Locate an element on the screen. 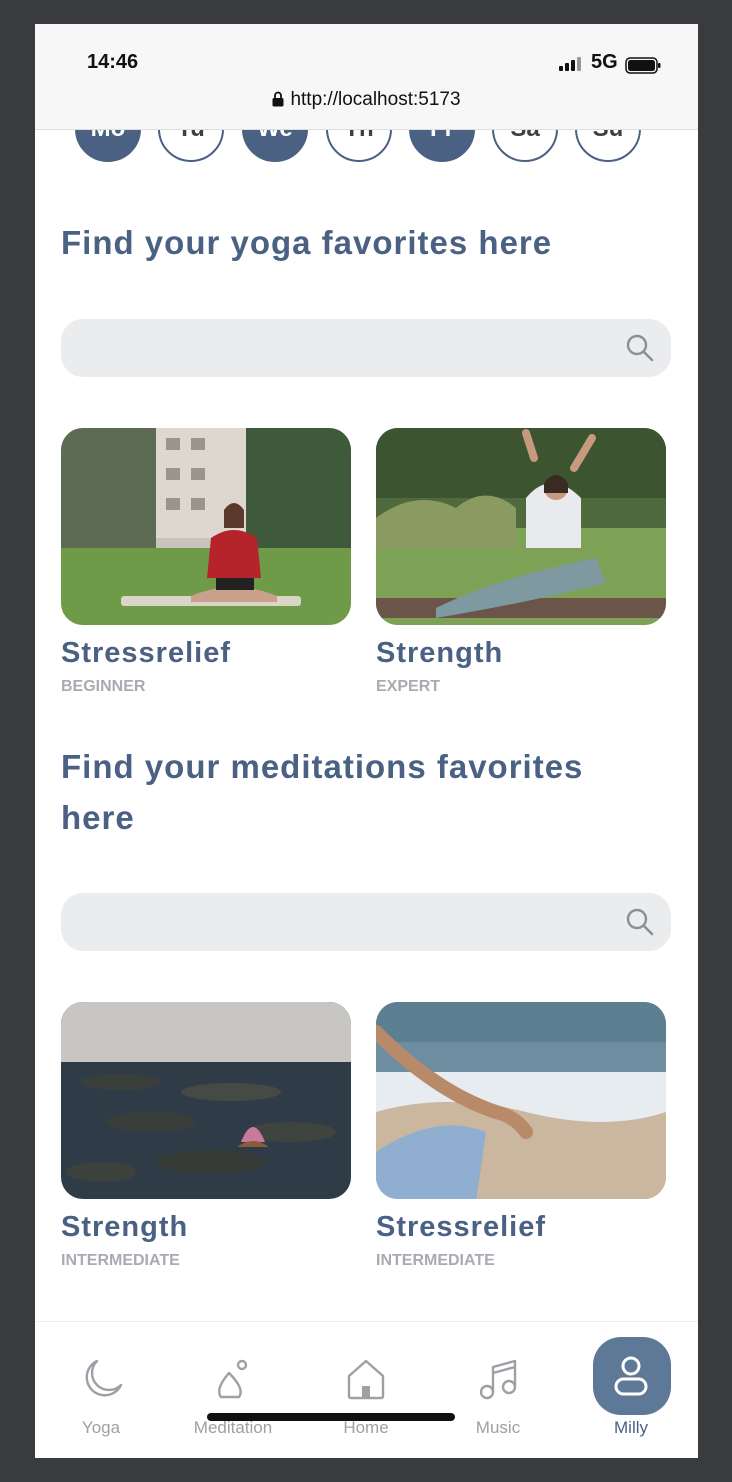  card-level: EXPERT is located at coordinates (408, 686).